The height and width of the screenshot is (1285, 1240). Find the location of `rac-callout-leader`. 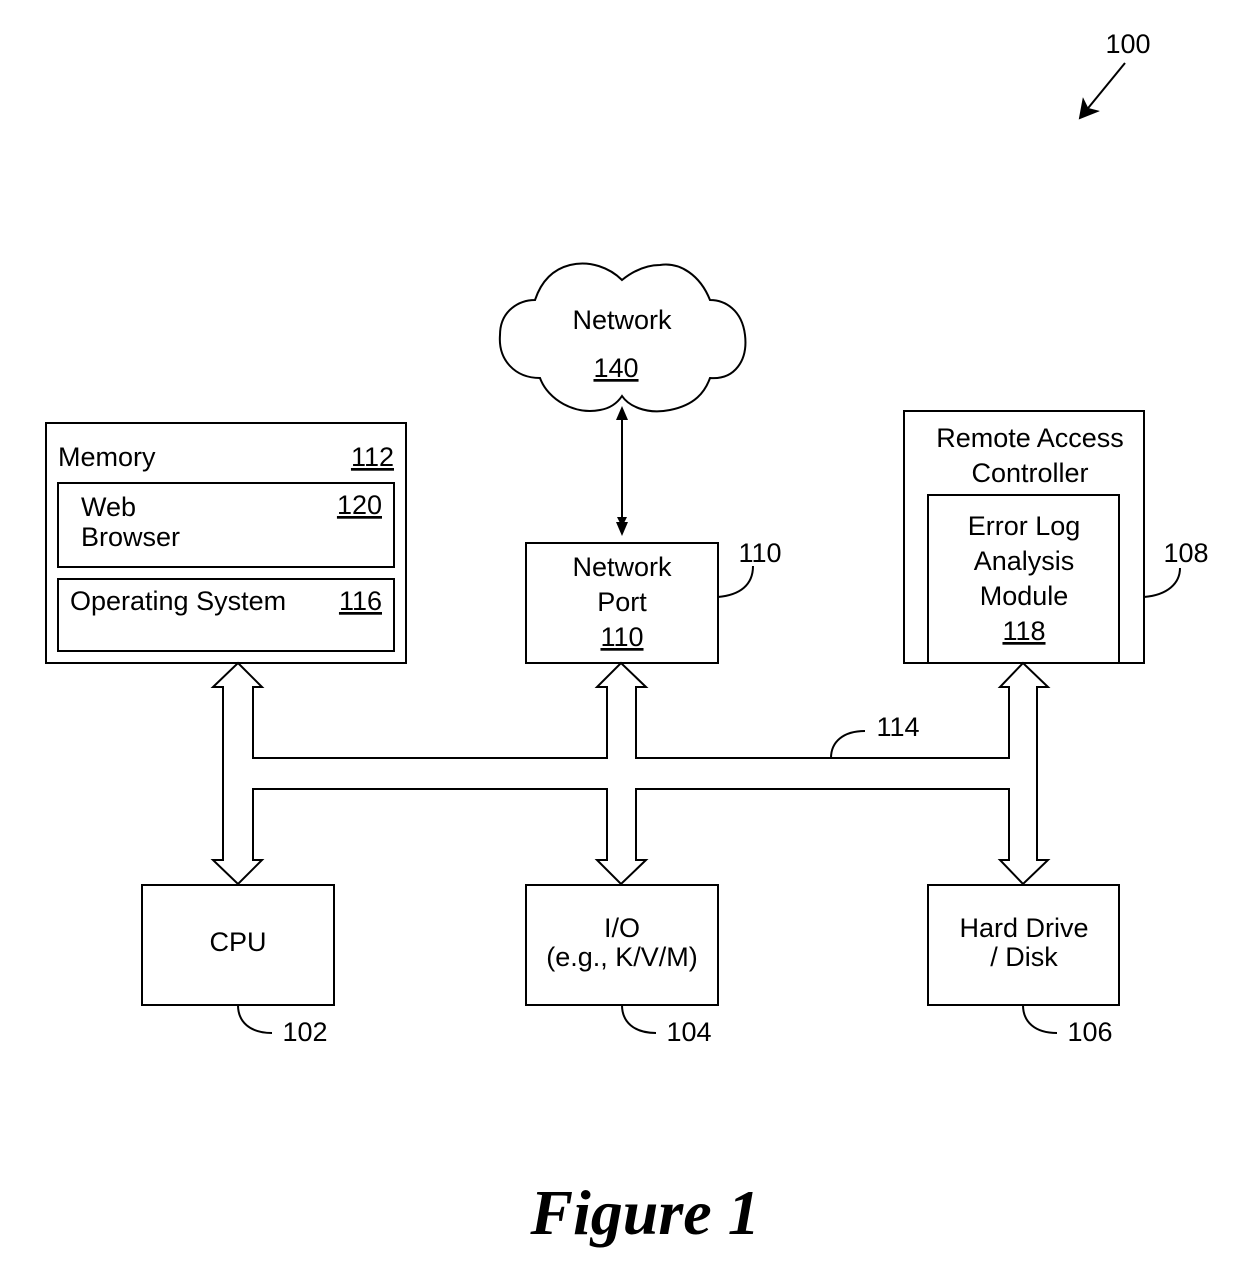

rac-callout-leader is located at coordinates (1162, 582).